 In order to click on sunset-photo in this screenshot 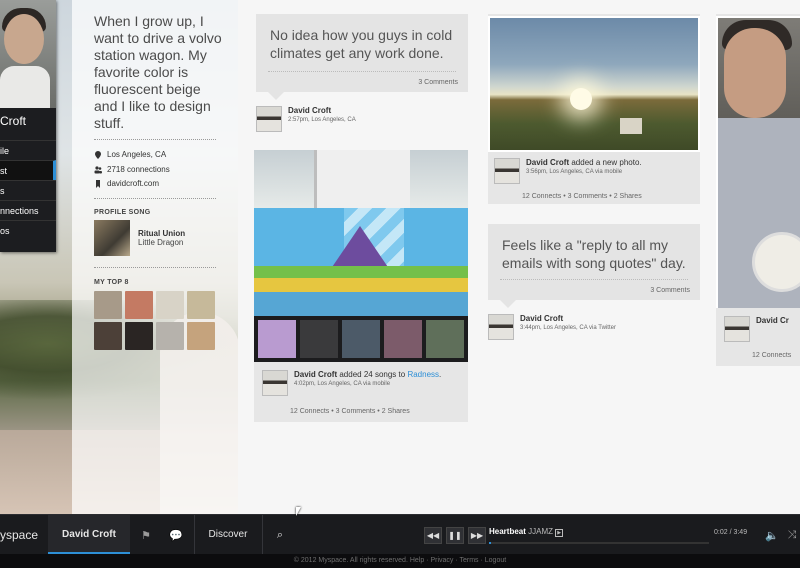, I will do `click(594, 84)`.